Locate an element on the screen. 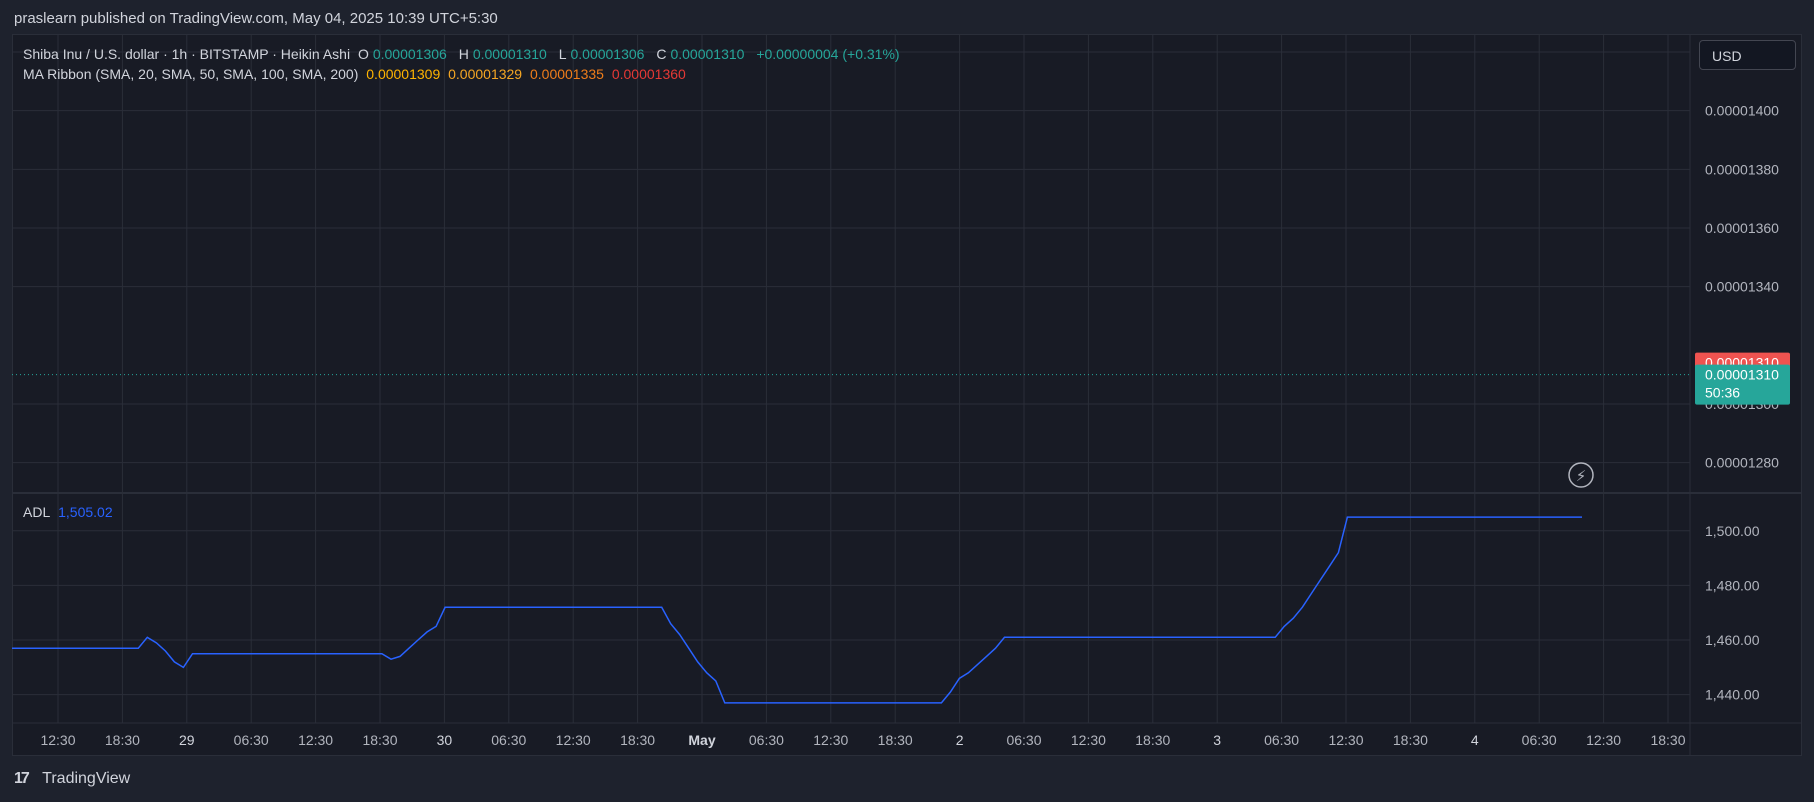 The width and height of the screenshot is (1814, 802). x-tick-label: 4 is located at coordinates (1475, 740).